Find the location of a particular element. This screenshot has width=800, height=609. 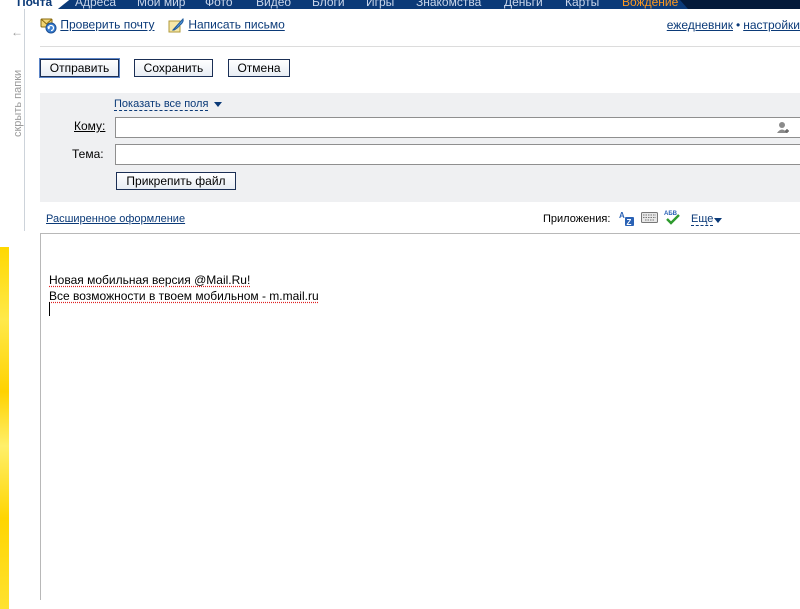

save-button: Сохранить is located at coordinates (173, 68).